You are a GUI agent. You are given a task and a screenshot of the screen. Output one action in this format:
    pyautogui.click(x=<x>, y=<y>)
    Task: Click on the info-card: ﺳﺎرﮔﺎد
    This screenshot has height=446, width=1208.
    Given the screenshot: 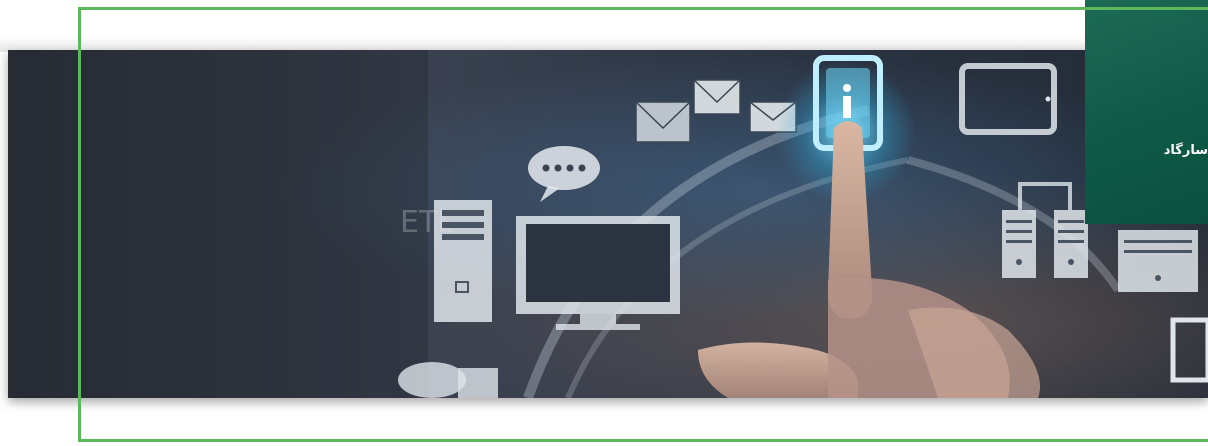 What is the action you would take?
    pyautogui.click(x=1146, y=112)
    